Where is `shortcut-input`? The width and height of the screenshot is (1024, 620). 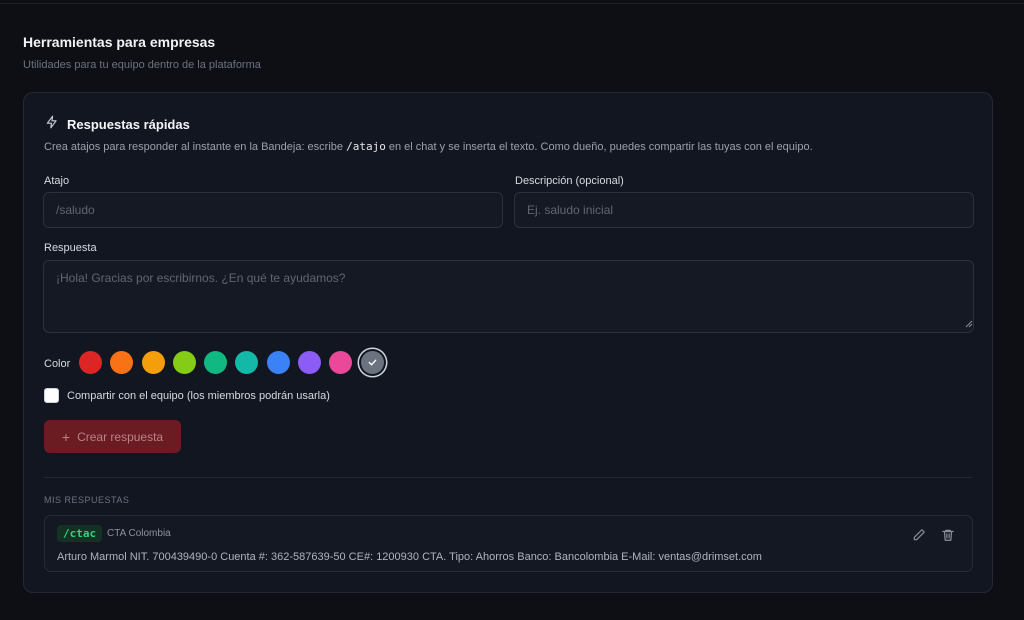
shortcut-input is located at coordinates (273, 210).